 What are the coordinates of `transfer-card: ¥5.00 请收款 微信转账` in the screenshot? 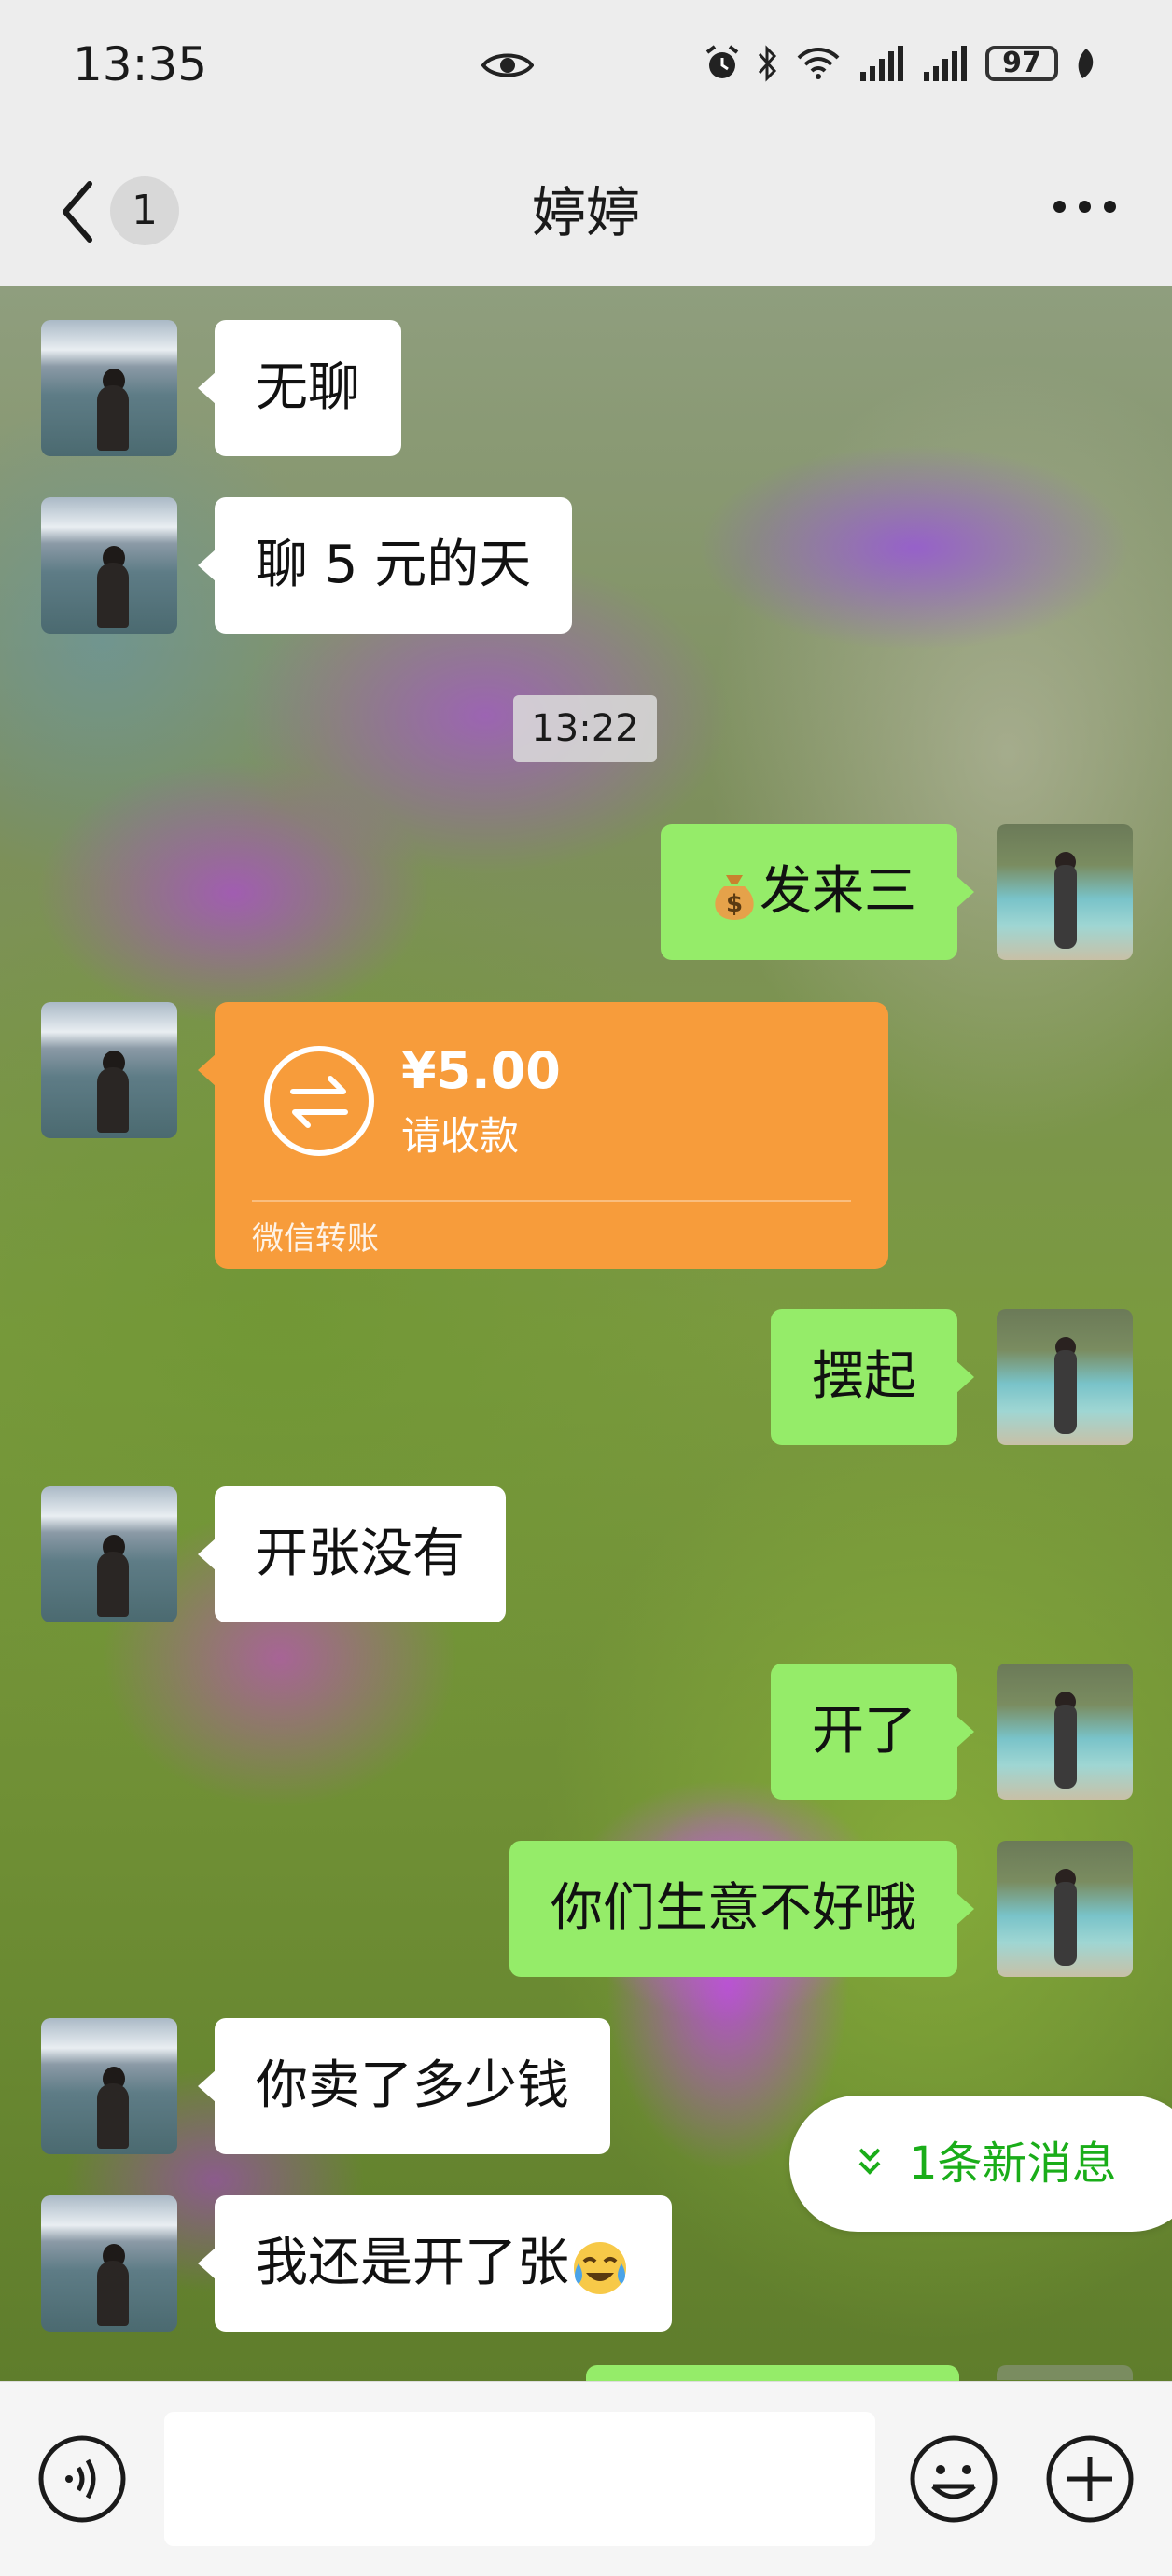 It's located at (543, 1135).